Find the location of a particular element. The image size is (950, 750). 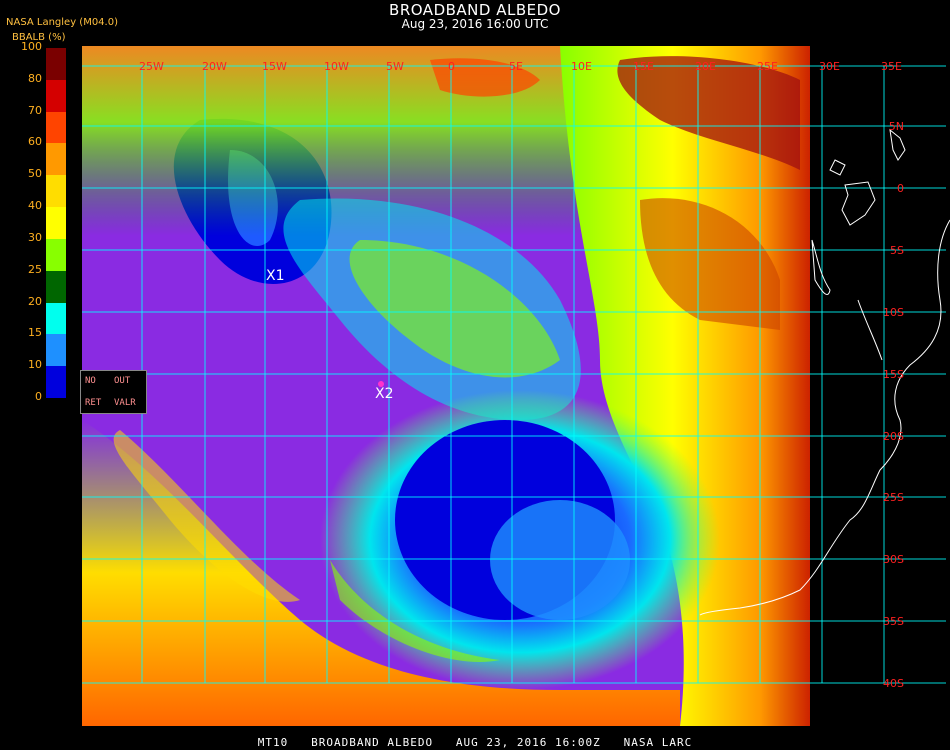

colorbar-tick-label: 60 is located at coordinates (35, 142).